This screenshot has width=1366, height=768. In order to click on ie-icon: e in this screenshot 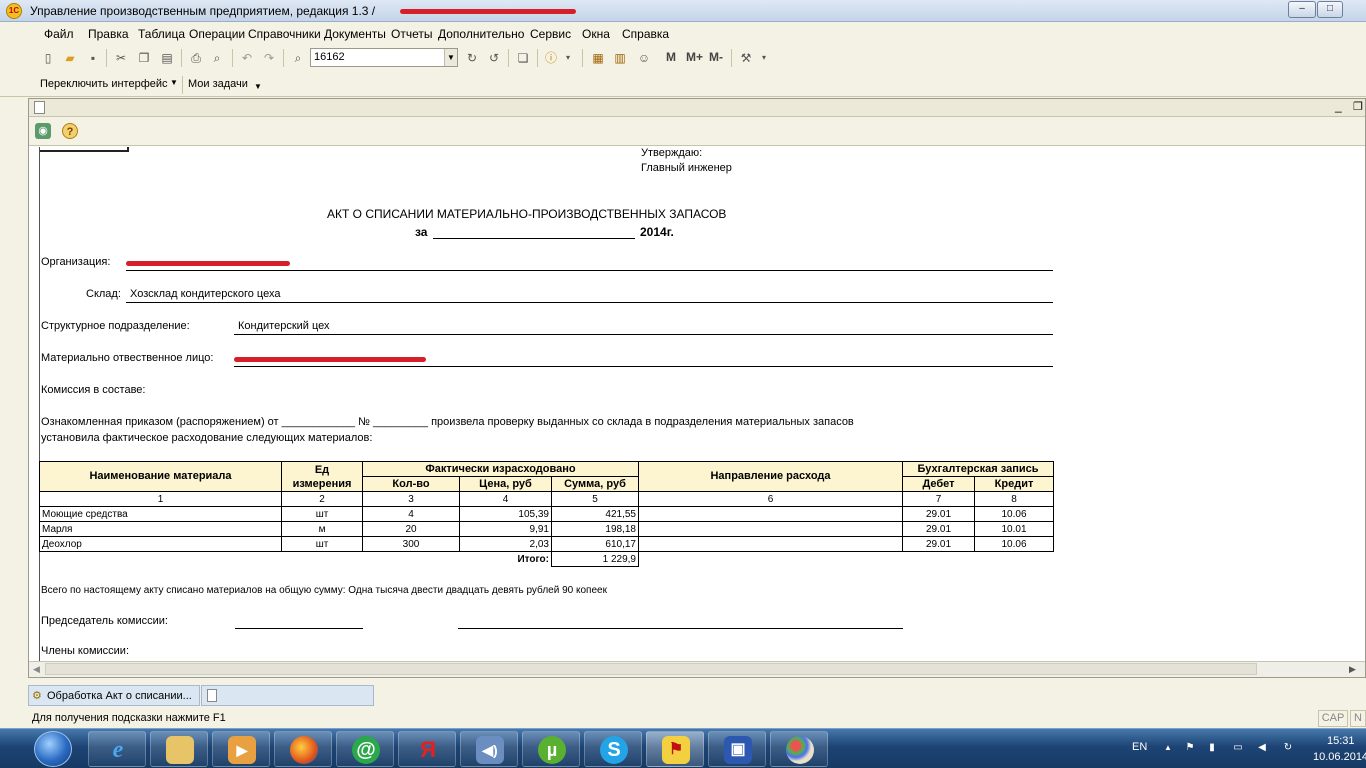, I will do `click(117, 749)`.